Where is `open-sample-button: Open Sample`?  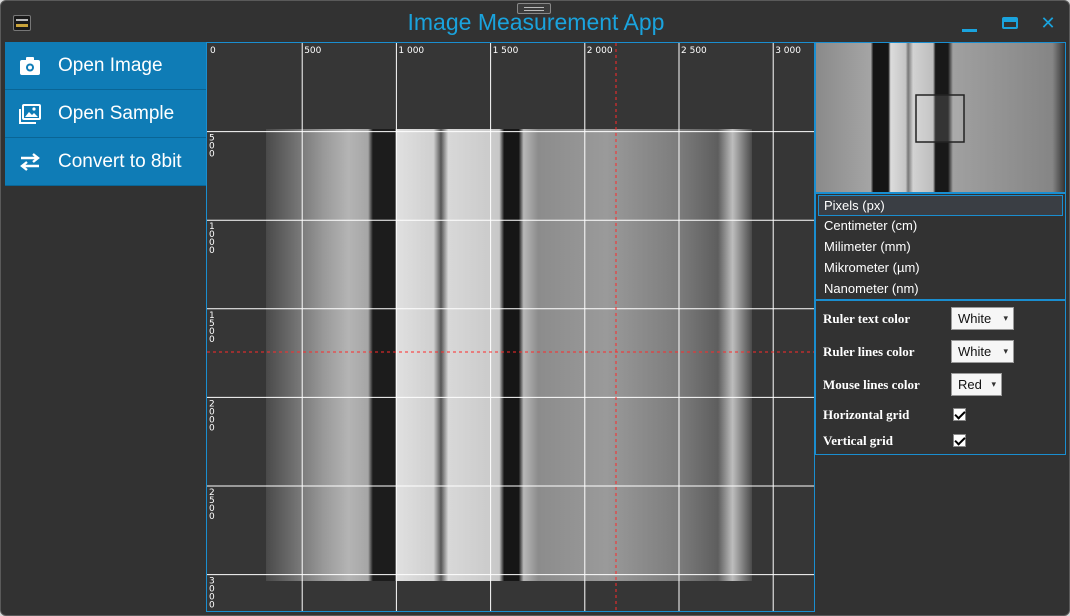 open-sample-button: Open Sample is located at coordinates (105, 114).